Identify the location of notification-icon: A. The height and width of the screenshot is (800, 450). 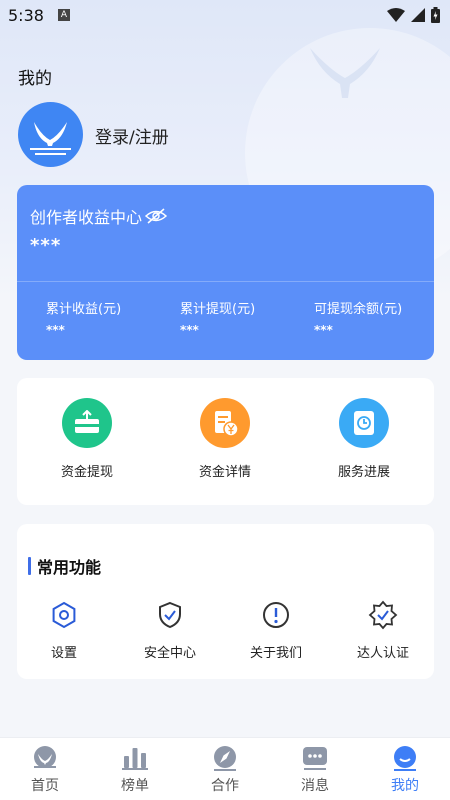
(64, 15).